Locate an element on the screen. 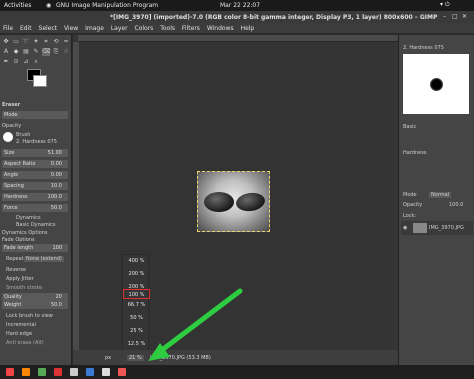  weight-value: 50.0 is located at coordinates (56, 305).